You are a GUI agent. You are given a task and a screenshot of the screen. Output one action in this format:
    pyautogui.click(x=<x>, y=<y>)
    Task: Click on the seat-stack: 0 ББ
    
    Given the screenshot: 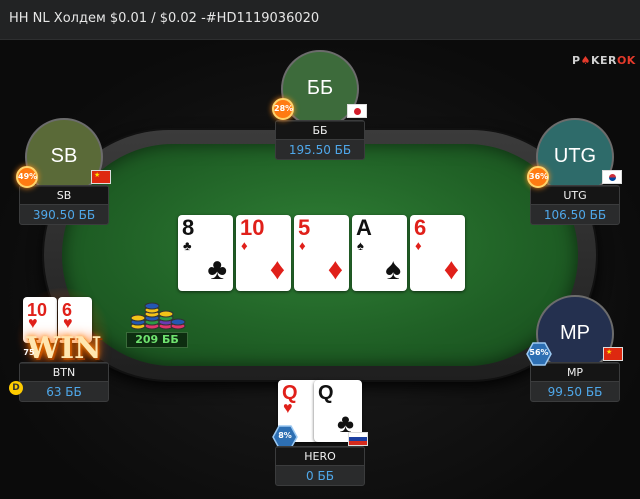 What is the action you would take?
    pyautogui.click(x=320, y=476)
    